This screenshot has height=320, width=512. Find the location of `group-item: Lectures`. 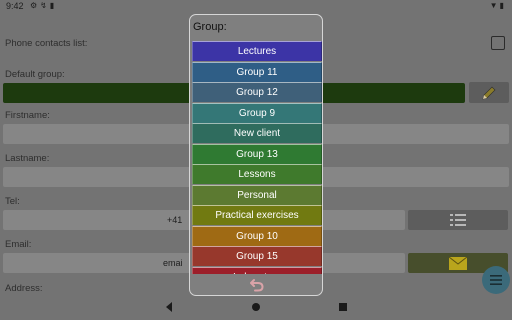

group-item: Lectures is located at coordinates (257, 51).